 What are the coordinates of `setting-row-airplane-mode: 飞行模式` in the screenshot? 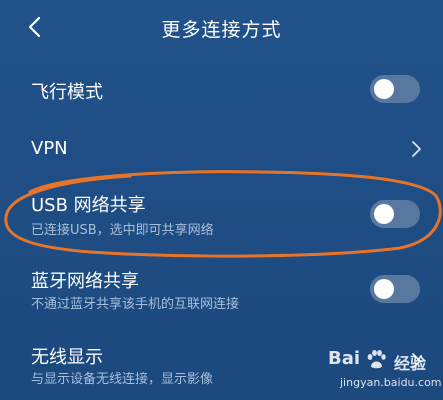 It's located at (221, 89).